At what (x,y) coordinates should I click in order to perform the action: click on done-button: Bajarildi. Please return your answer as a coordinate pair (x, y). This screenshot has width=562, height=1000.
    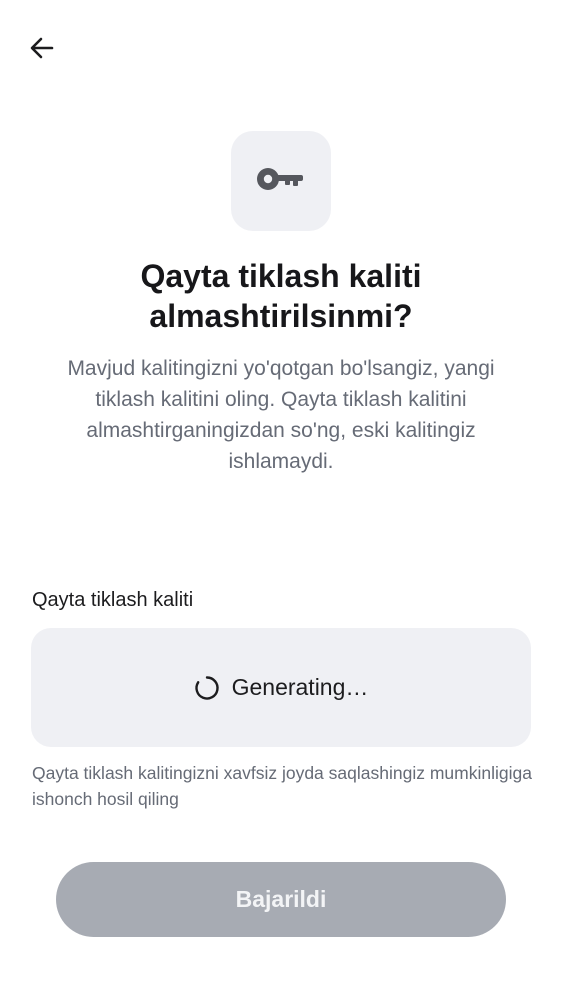
    Looking at the image, I should click on (281, 899).